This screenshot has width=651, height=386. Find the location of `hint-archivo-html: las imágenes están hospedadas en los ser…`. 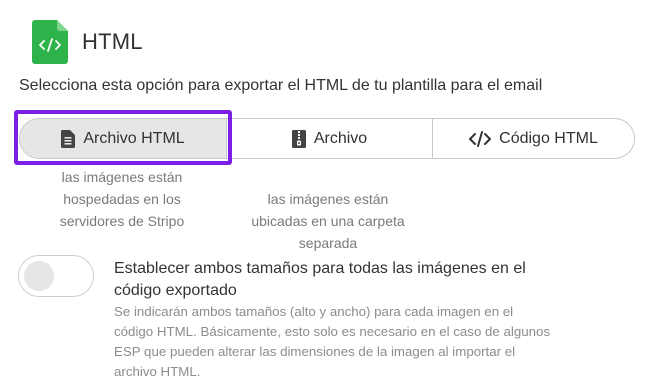

hint-archivo-html: las imágenes están hospedadas en los ser… is located at coordinates (122, 199).